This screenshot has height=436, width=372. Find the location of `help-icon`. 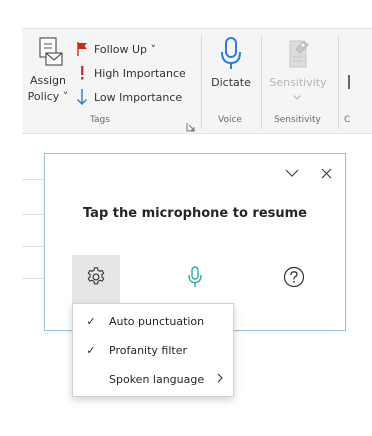

help-icon is located at coordinates (294, 279).